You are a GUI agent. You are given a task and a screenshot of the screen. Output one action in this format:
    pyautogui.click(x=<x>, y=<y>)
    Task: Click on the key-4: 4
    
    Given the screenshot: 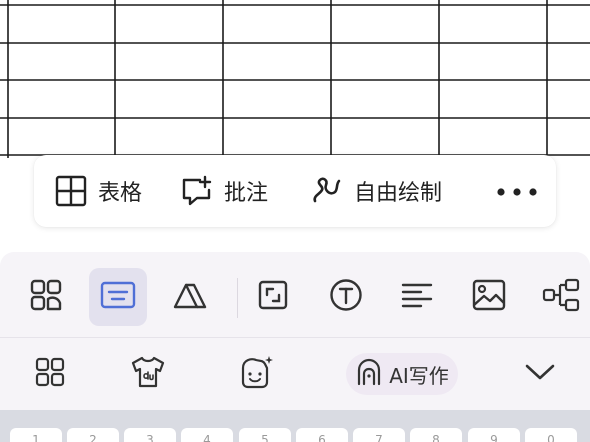 What is the action you would take?
    pyautogui.click(x=207, y=435)
    